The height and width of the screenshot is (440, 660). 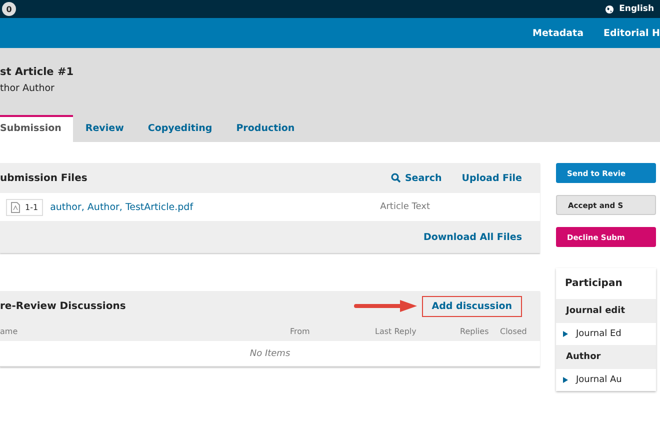 I want to click on globe-icon, so click(x=609, y=9).